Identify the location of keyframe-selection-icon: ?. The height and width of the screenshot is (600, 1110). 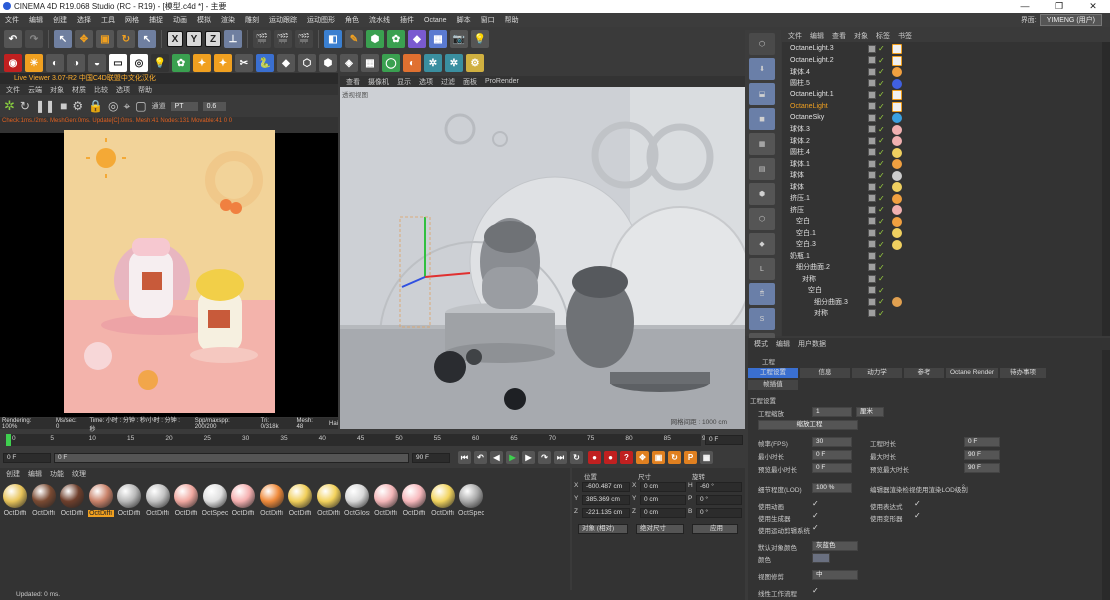
(626, 457).